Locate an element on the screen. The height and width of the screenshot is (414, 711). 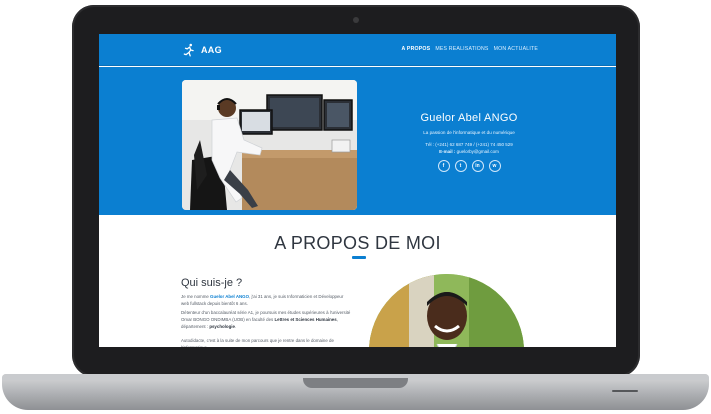
title-underline is located at coordinates (359, 257).